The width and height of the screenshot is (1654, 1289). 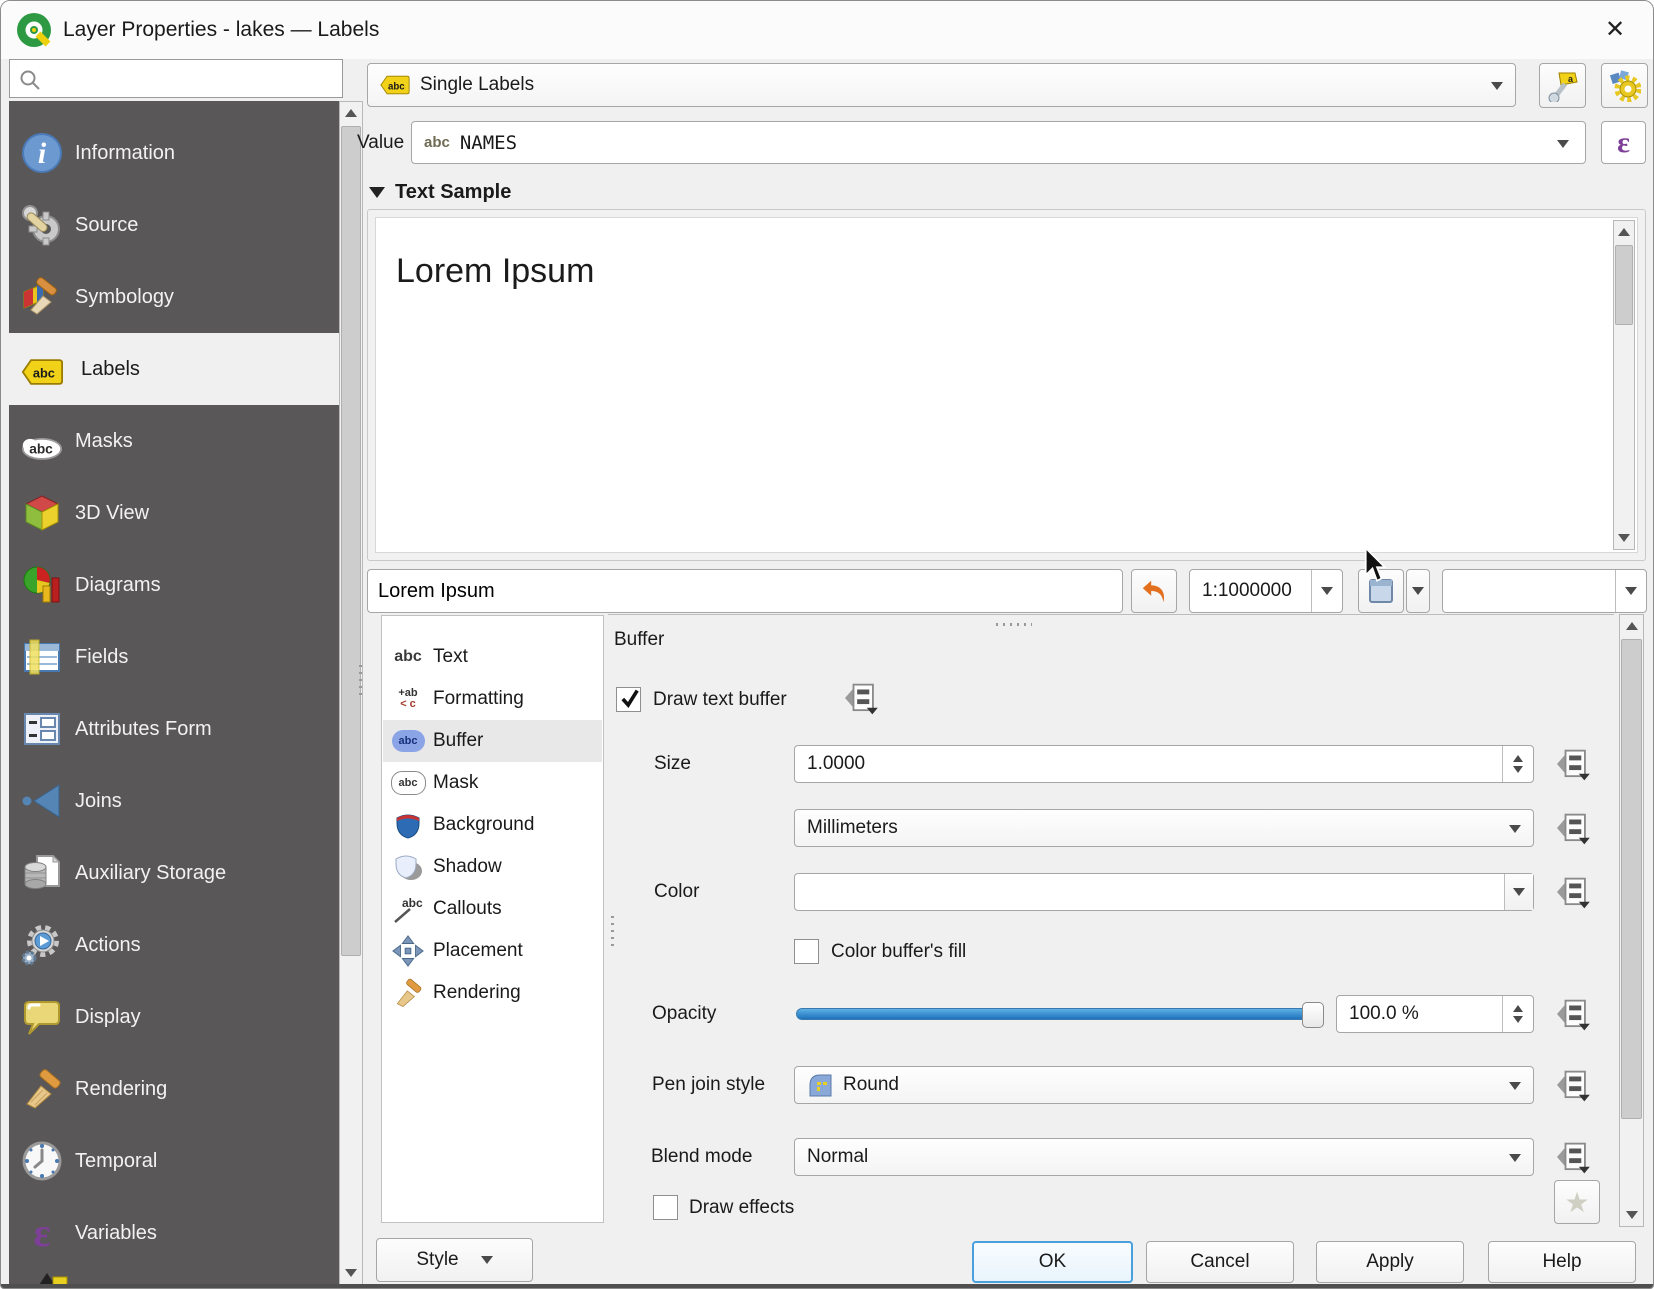 I want to click on panel-scroll-down-icon, so click(x=1631, y=1215).